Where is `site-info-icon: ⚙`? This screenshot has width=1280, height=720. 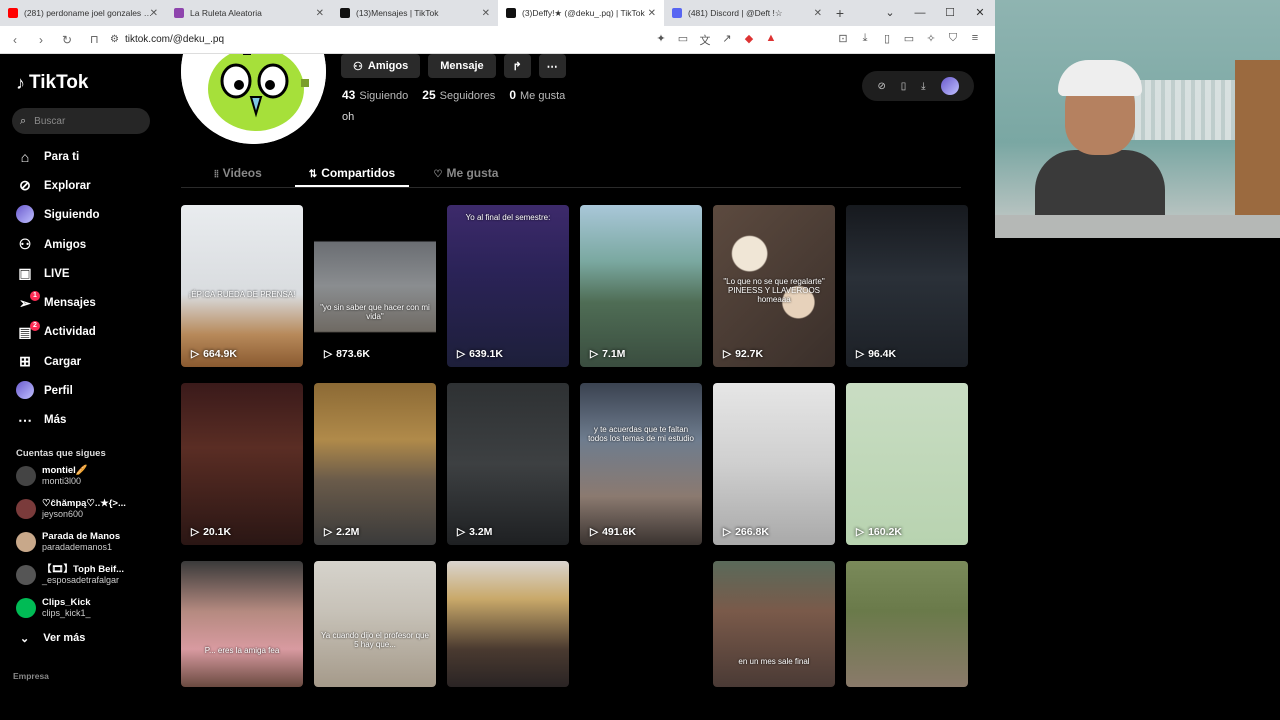
site-info-icon: ⚙ is located at coordinates (114, 39).